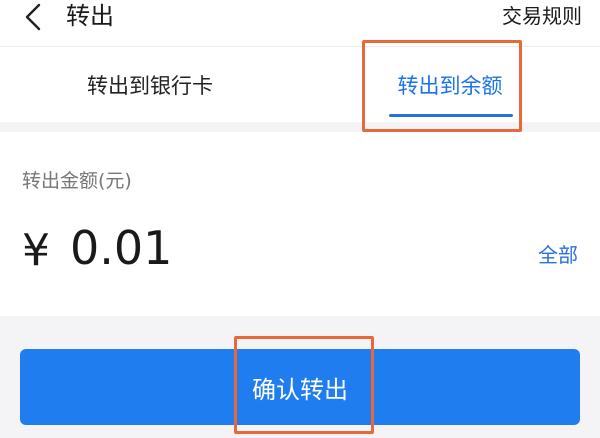 This screenshot has height=438, width=600. Describe the element at coordinates (451, 115) in the screenshot. I see `active-tab-indicator` at that location.